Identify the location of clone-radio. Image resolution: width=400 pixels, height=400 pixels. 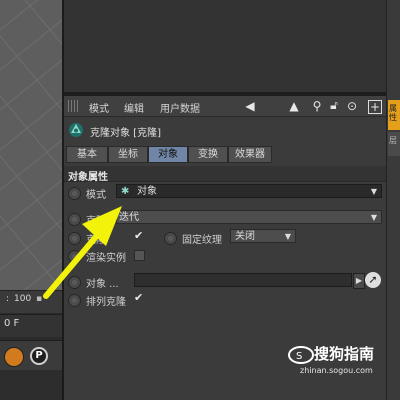
(74, 219).